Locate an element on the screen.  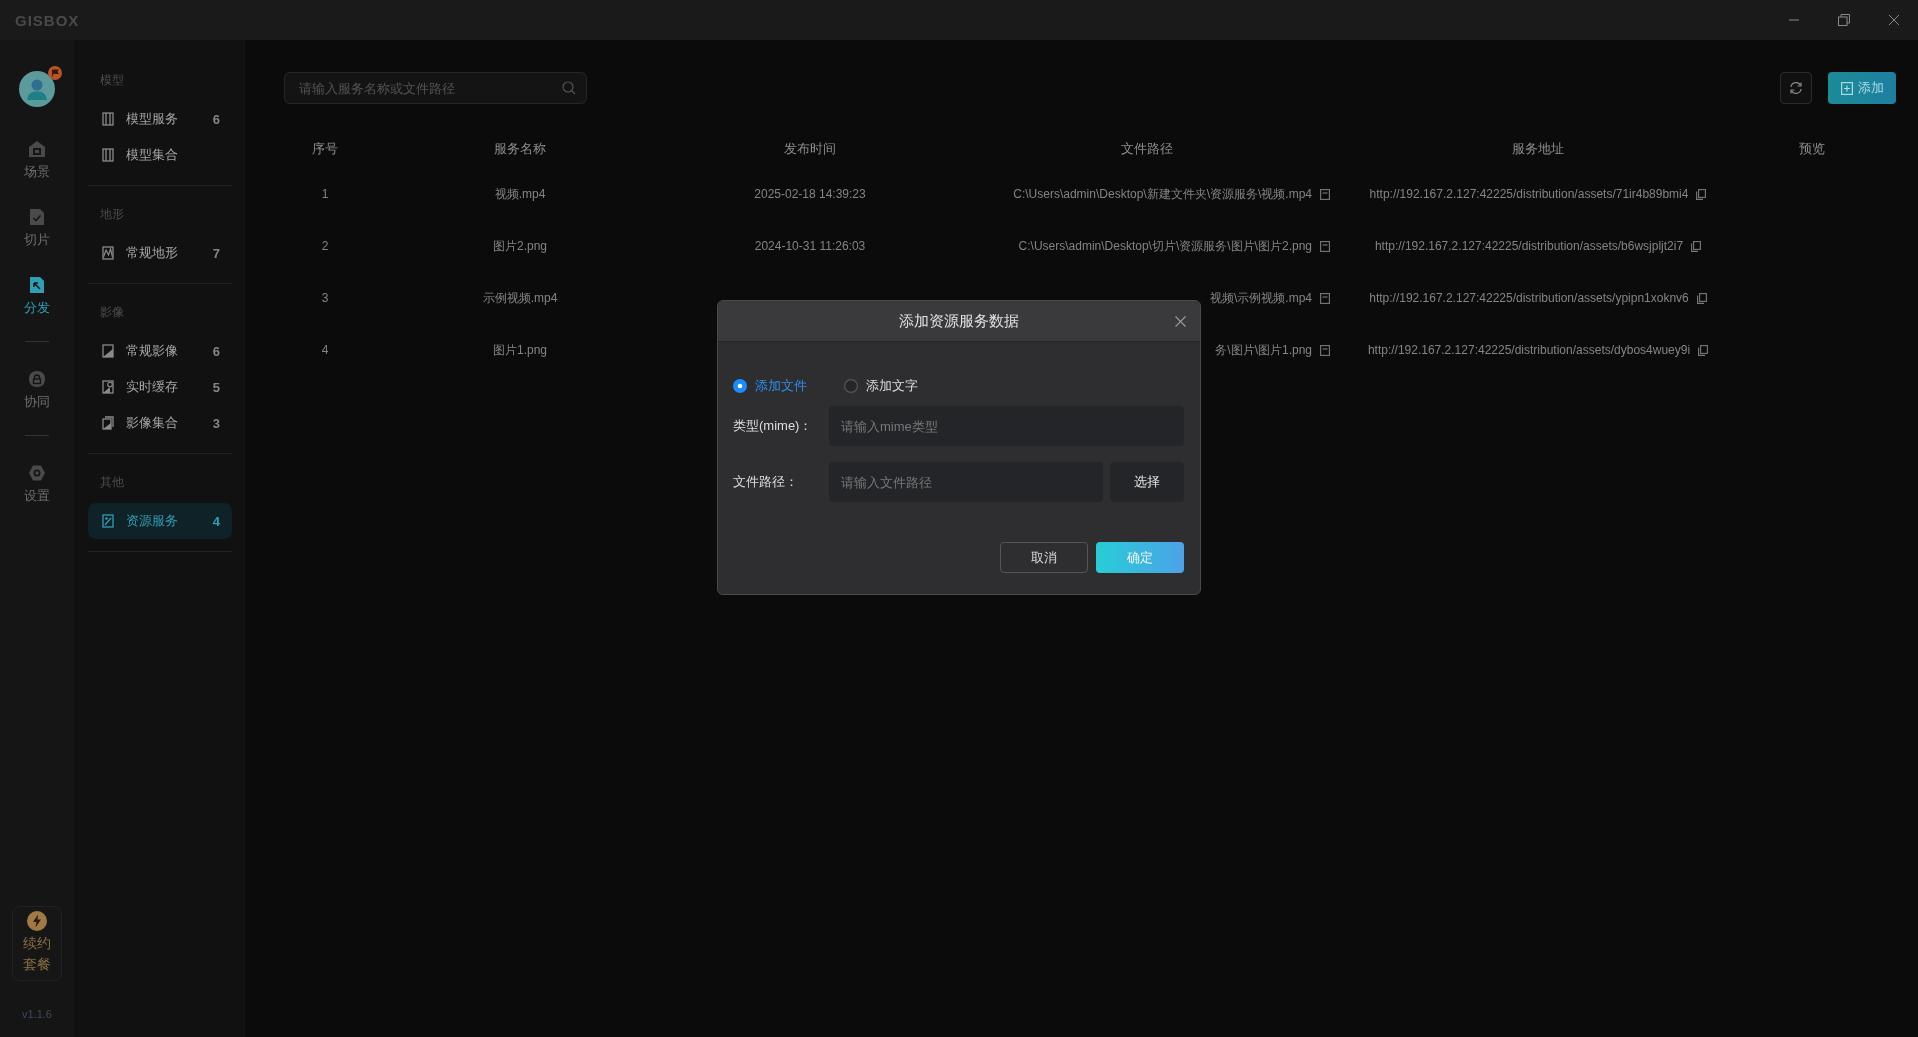
url-text: http://192.167.2.127:42225/distribution/assets/71ir4b89bmi4 is located at coordinates (1529, 194).